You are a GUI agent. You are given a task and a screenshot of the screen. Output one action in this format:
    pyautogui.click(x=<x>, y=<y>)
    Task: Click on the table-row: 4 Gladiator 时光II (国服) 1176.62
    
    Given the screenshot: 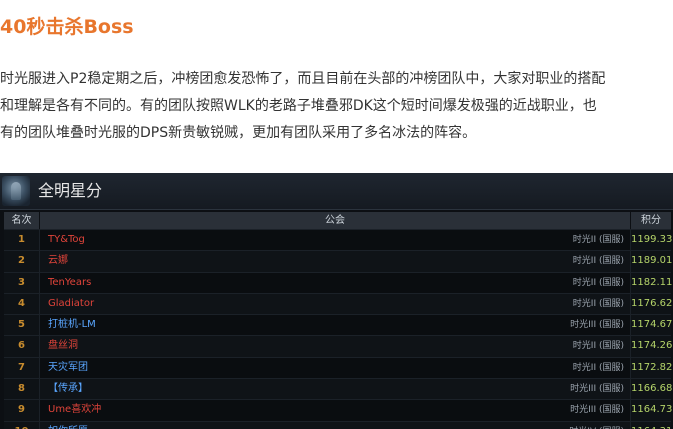 What is the action you would take?
    pyautogui.click(x=338, y=303)
    